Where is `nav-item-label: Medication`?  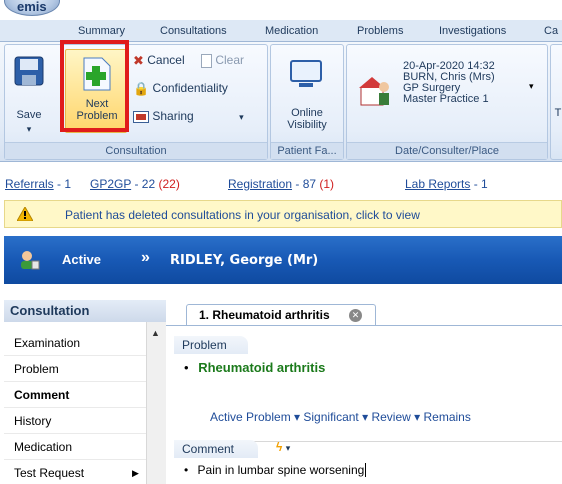
nav-item-label: Medication is located at coordinates (43, 447).